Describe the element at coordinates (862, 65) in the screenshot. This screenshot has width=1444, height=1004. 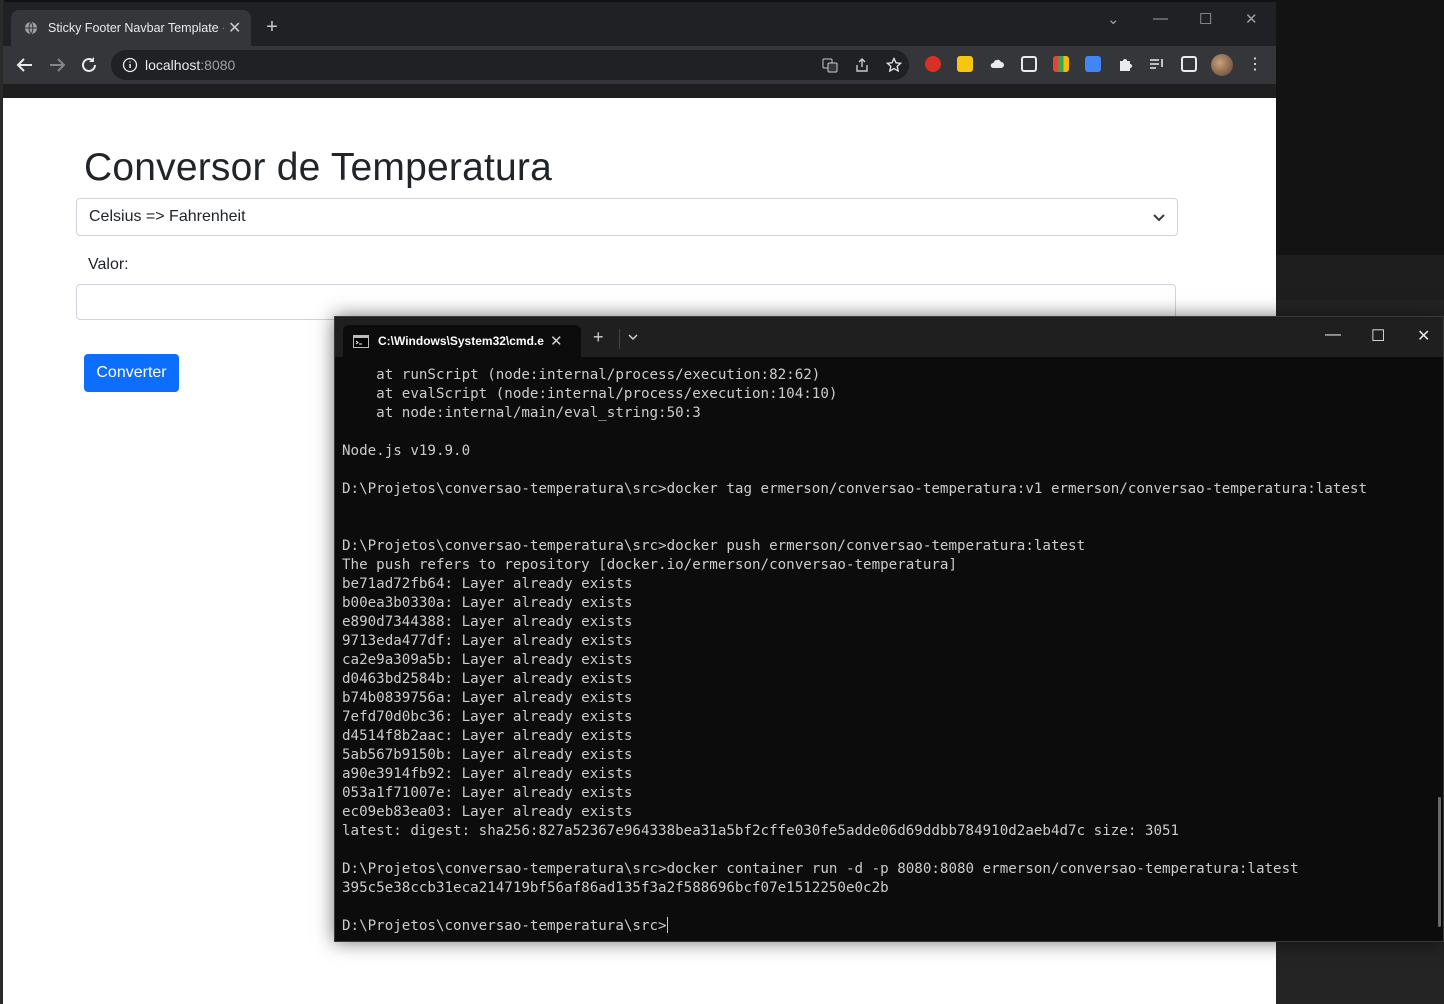
I see `share-icon` at that location.